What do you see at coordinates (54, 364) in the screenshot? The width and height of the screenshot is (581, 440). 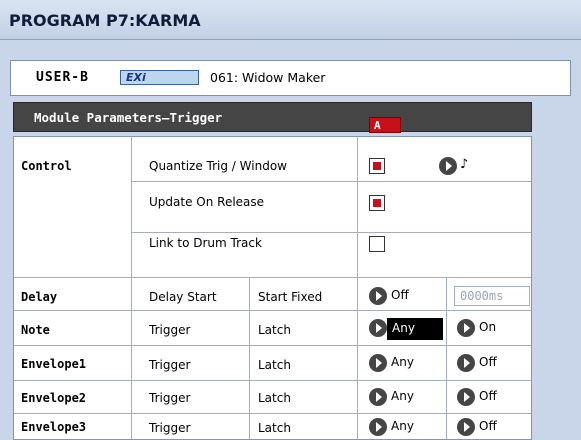 I see `envelope1-label: Envelope1` at bounding box center [54, 364].